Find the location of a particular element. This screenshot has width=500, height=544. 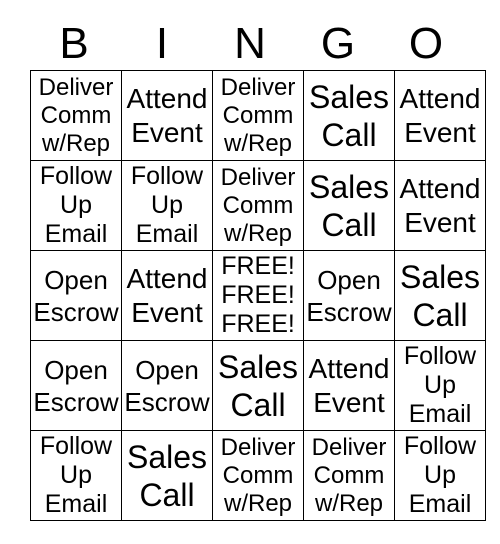

header-letter-g: G is located at coordinates (338, 43).